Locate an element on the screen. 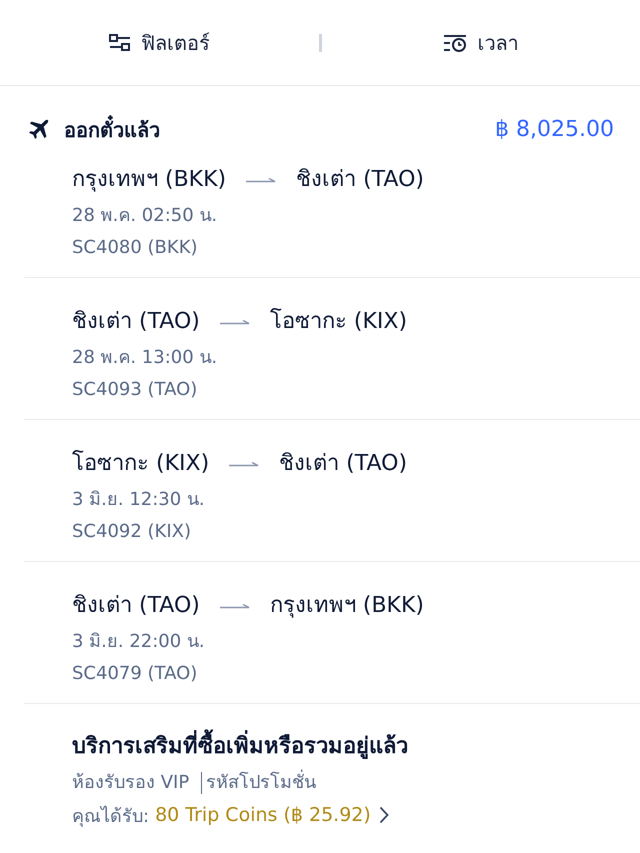  chevron-right-icon is located at coordinates (383, 815).